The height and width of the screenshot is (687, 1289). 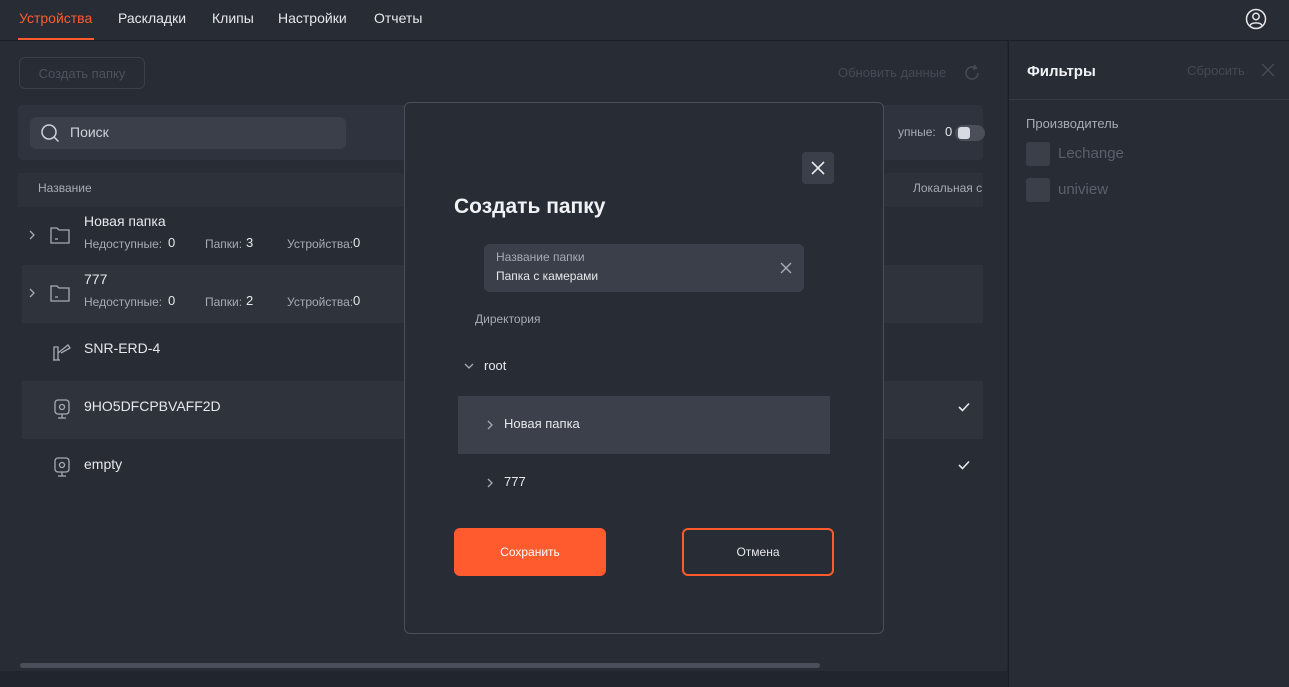 What do you see at coordinates (152, 406) in the screenshot?
I see `row-title: 9HO5DFCPBVAFF2D` at bounding box center [152, 406].